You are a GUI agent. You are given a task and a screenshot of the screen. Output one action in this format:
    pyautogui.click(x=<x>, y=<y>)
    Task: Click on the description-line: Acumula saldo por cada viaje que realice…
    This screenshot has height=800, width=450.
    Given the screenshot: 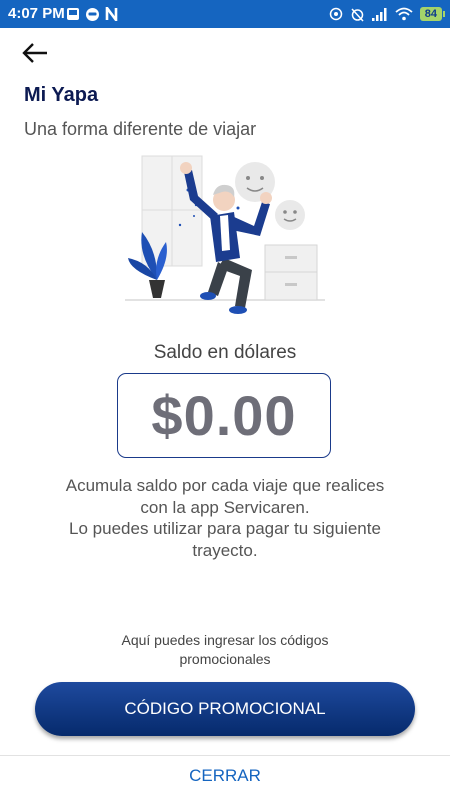 What is the action you would take?
    pyautogui.click(x=225, y=485)
    